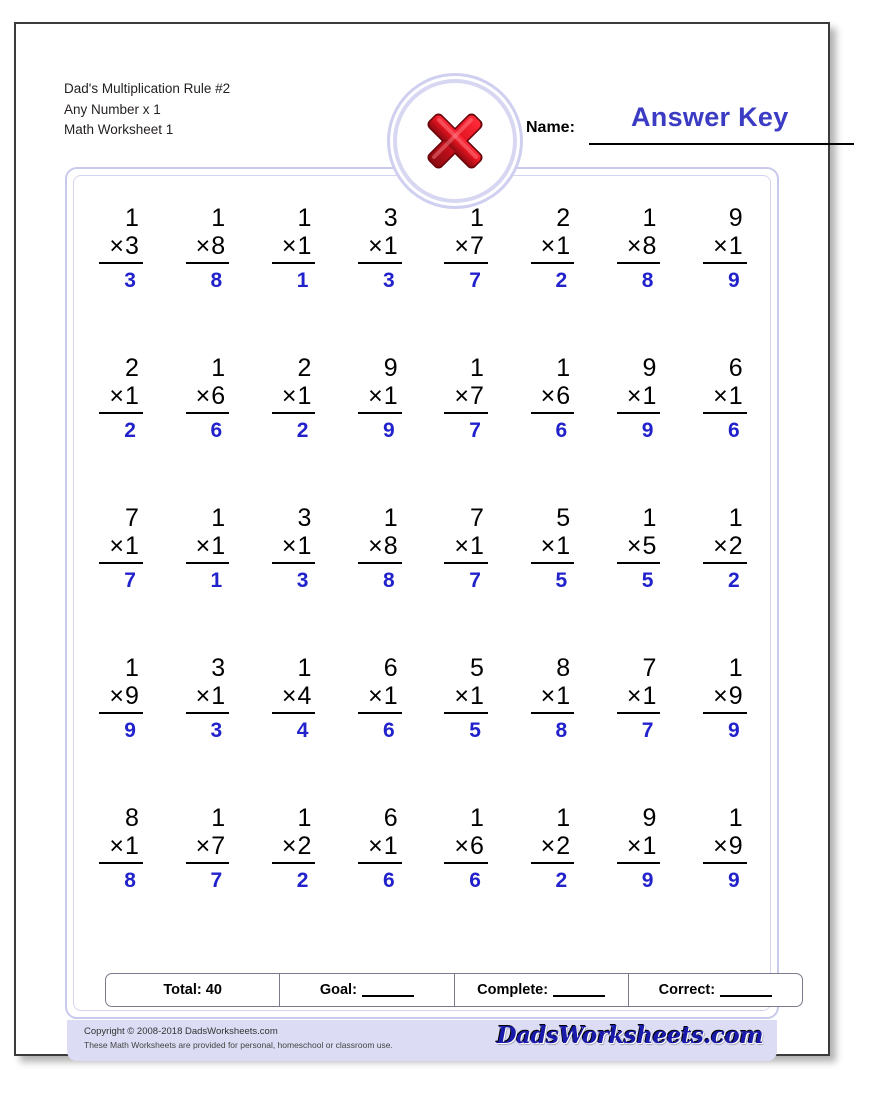 This screenshot has height=1100, width=880. Describe the element at coordinates (639, 719) in the screenshot. I see `problem-cell: 7 ×1 7` at that location.